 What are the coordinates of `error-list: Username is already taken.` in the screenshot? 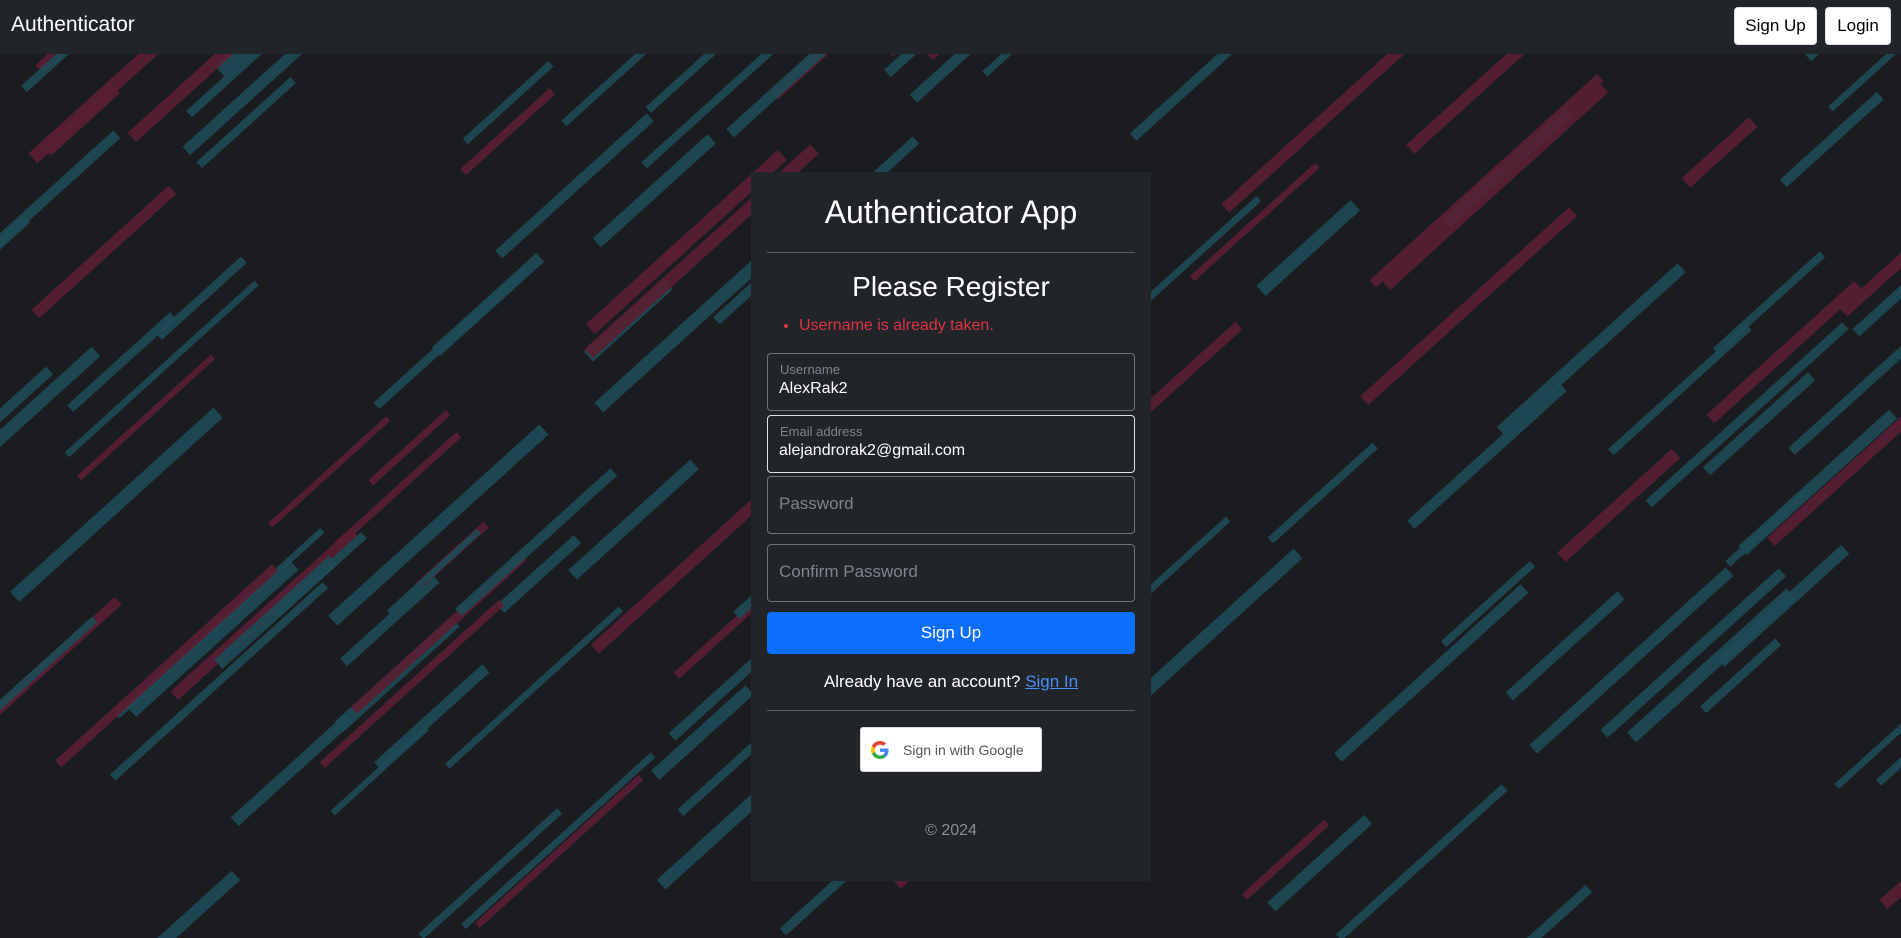 It's located at (951, 326).